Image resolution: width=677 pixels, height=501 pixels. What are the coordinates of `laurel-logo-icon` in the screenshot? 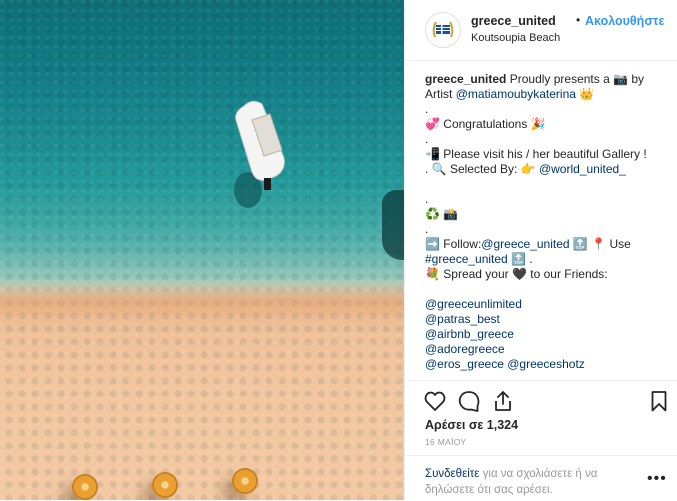 It's located at (443, 29).